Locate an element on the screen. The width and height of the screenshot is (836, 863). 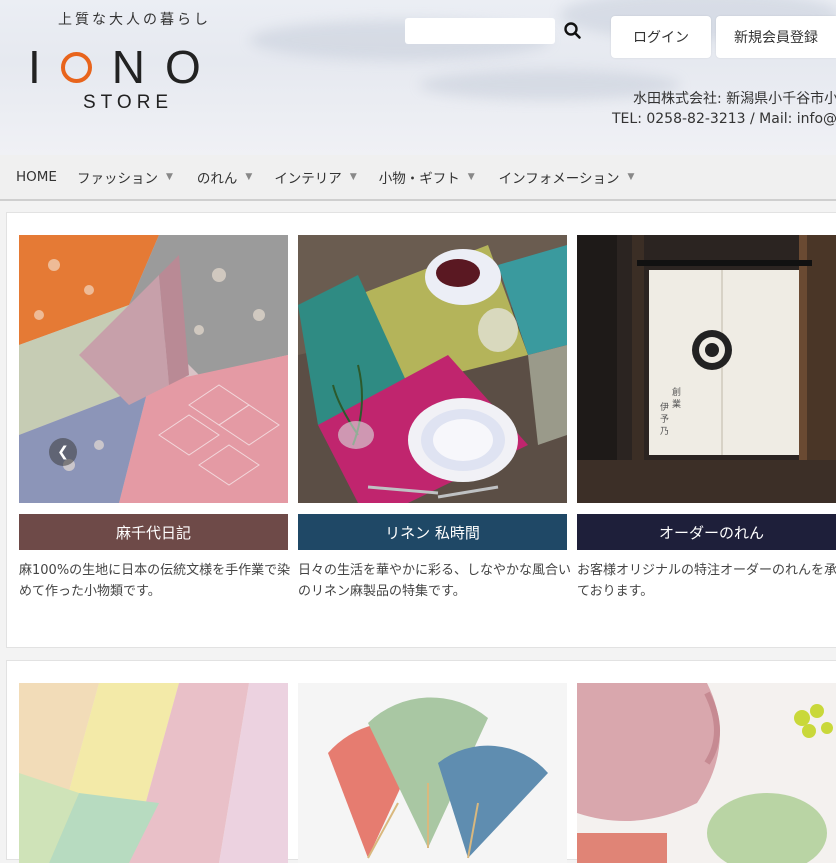
svg-text: 創 is located at coordinates (676, 392).